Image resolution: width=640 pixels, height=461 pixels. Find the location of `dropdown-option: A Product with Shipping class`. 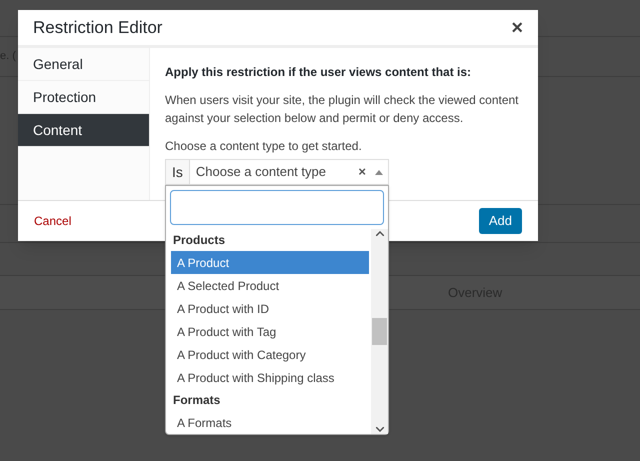

dropdown-option: A Product with Shipping class is located at coordinates (270, 377).